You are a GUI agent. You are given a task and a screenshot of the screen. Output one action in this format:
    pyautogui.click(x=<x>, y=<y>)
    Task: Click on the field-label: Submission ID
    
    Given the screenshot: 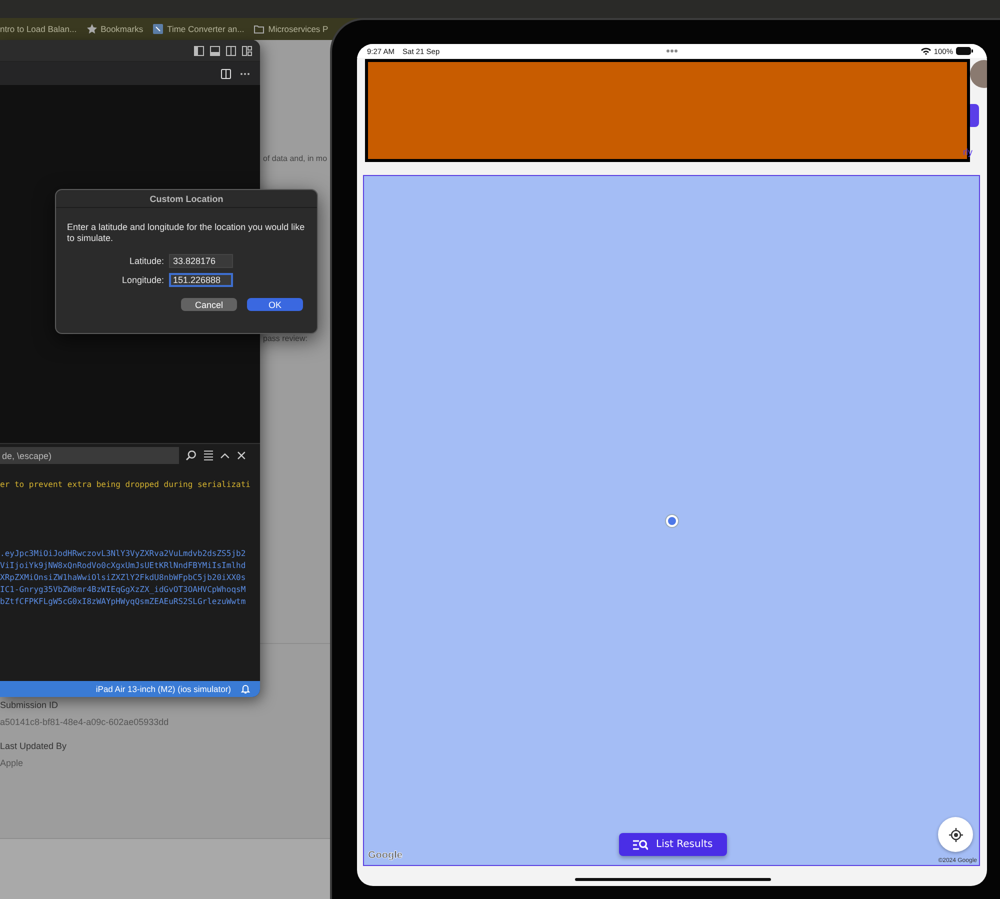 What is the action you would take?
    pyautogui.click(x=30, y=705)
    